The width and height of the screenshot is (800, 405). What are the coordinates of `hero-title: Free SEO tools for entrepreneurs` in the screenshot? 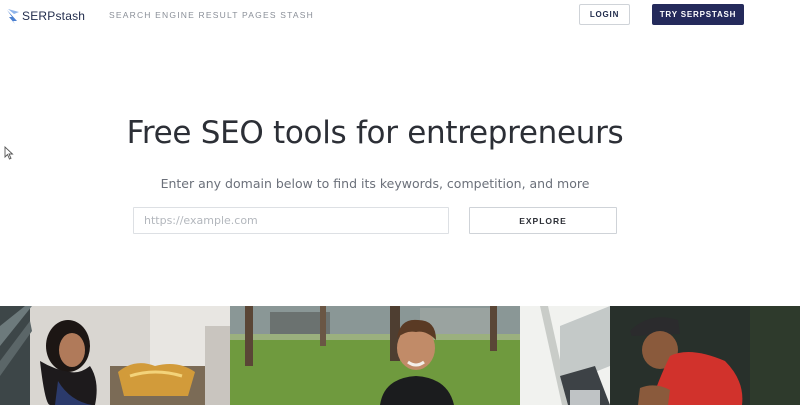 It's located at (375, 133).